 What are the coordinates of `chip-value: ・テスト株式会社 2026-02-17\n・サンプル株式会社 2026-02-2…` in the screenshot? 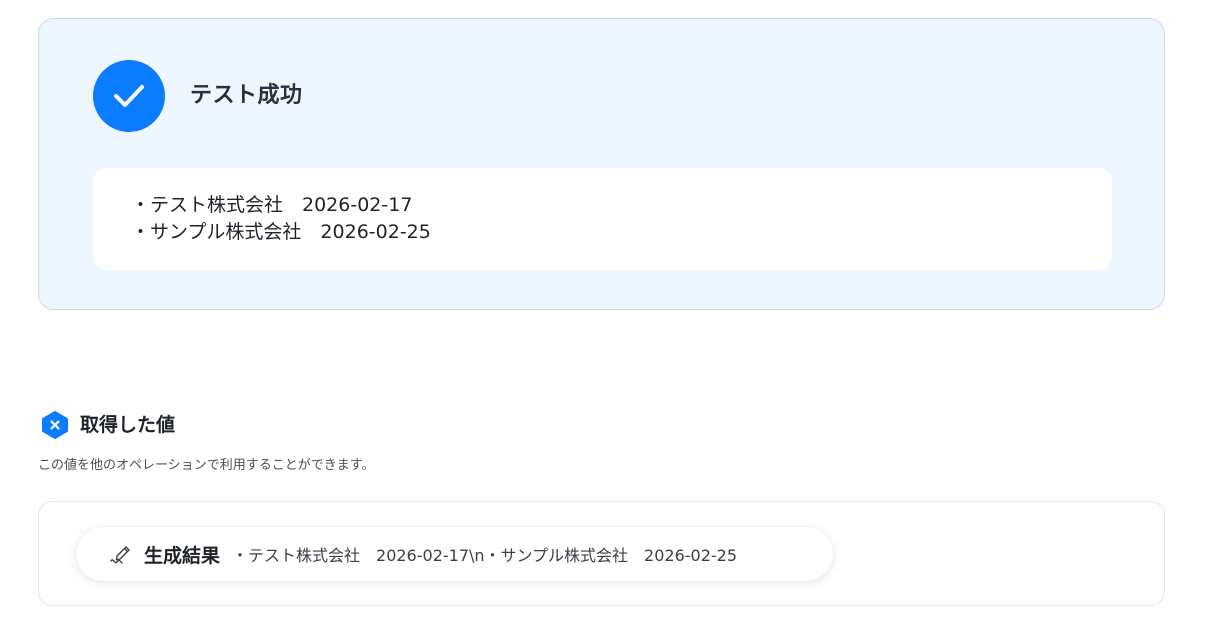 It's located at (485, 555).